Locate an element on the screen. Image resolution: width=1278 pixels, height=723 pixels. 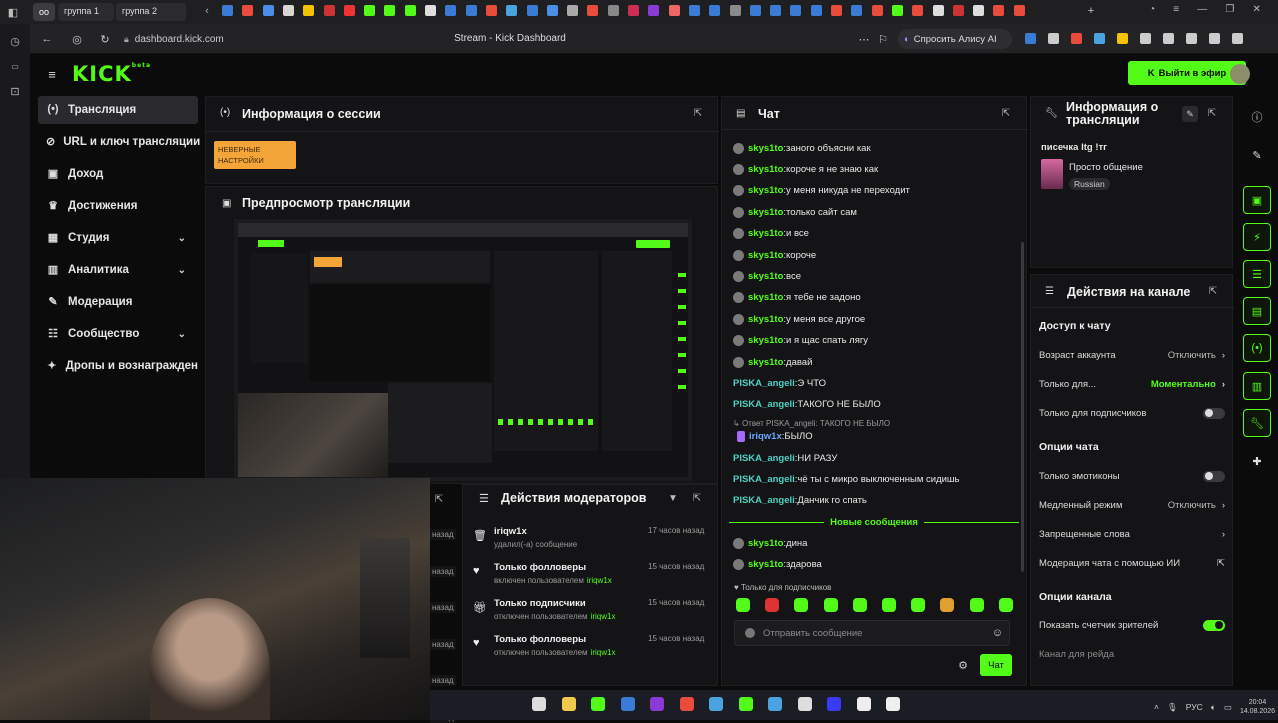
incognito-icon: oo is located at coordinates (44, 12).